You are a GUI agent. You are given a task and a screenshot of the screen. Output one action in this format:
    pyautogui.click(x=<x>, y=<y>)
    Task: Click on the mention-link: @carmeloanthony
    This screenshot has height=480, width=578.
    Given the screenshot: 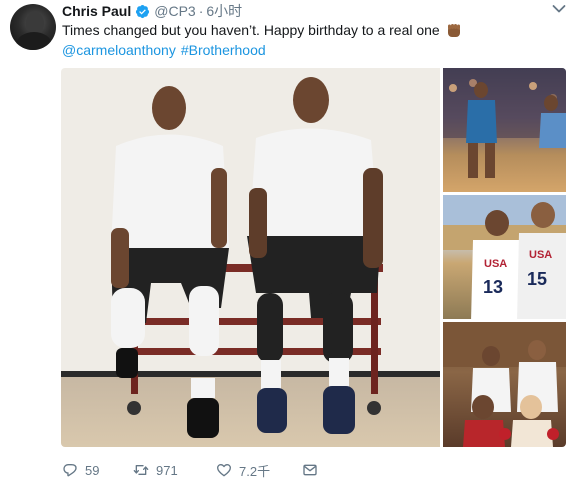 What is the action you would take?
    pyautogui.click(x=119, y=50)
    